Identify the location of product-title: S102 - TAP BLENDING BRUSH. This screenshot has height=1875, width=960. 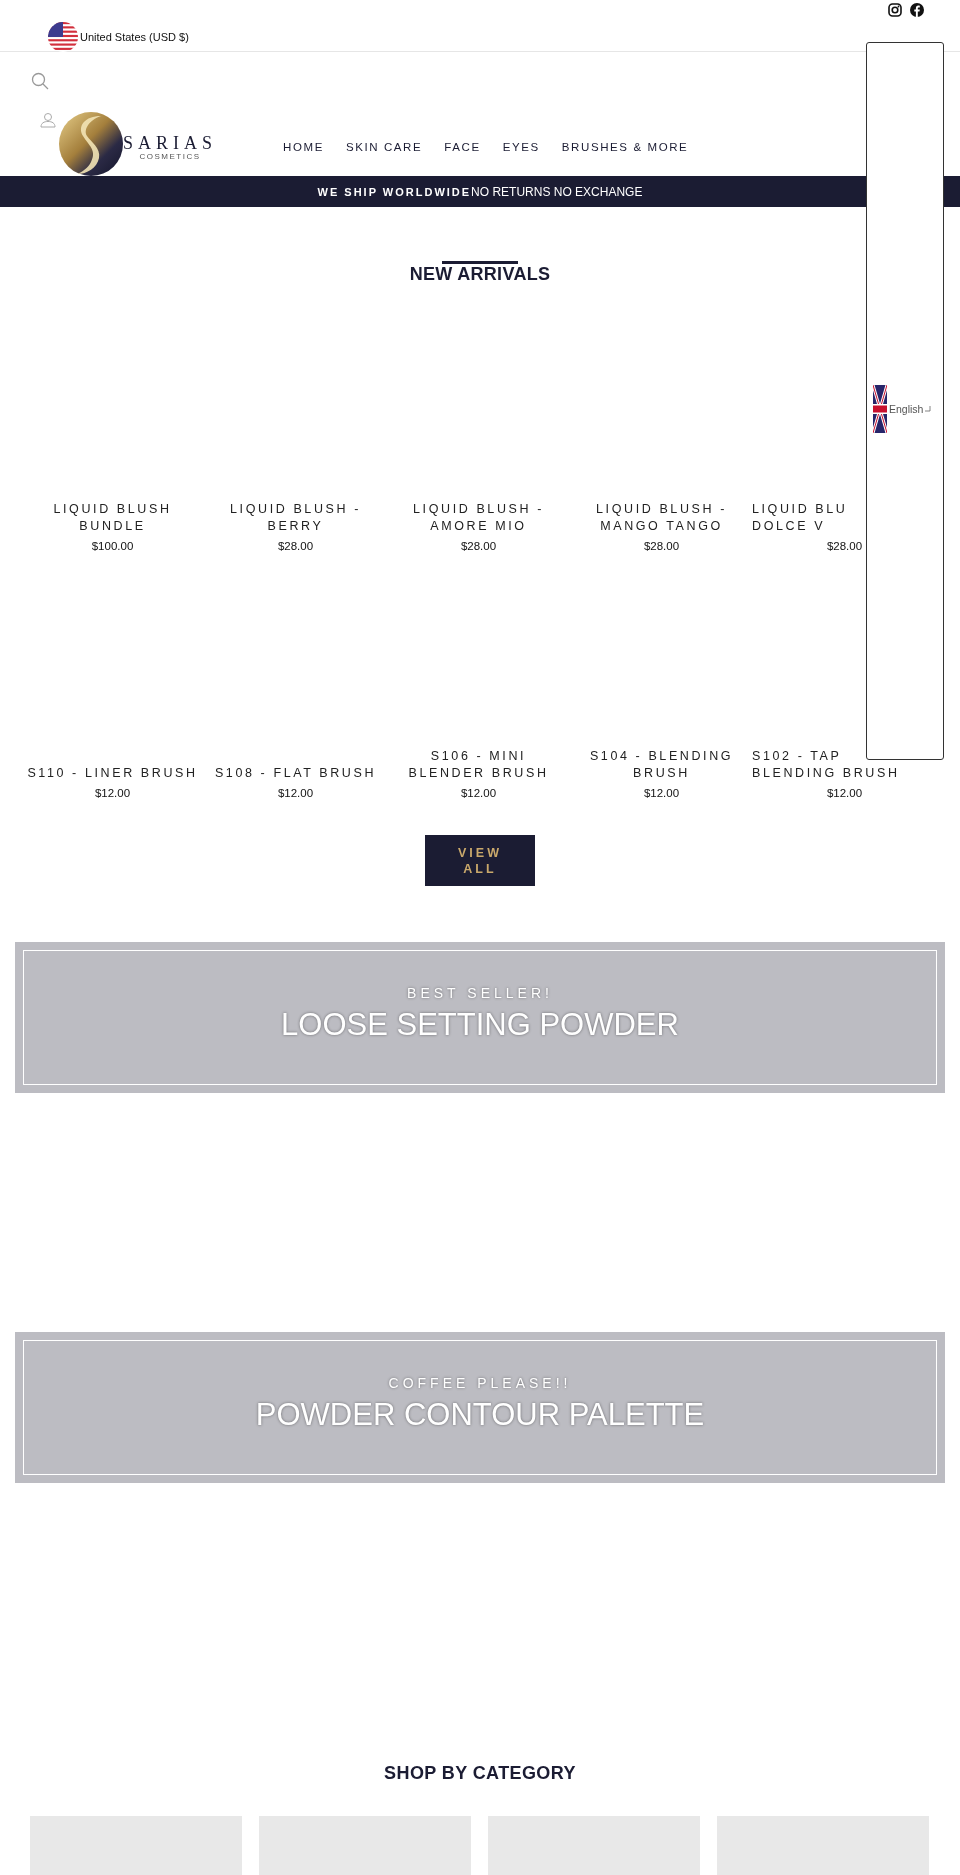
(826, 764).